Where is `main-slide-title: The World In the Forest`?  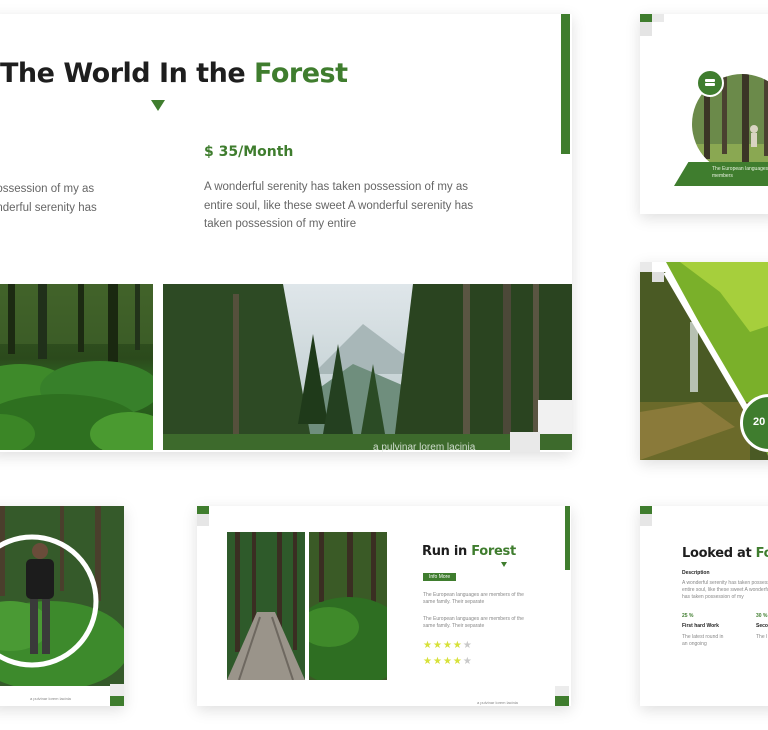 main-slide-title: The World In the Forest is located at coordinates (174, 73).